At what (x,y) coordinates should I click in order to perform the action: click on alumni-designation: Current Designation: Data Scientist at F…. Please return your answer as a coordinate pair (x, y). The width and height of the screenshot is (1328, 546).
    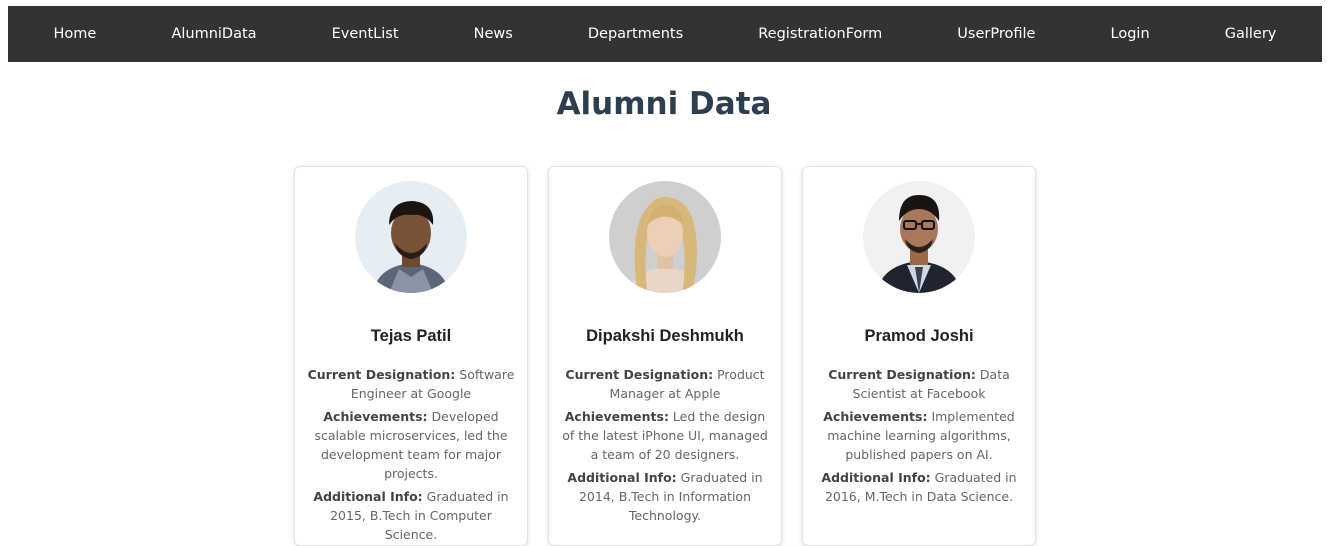
    Looking at the image, I should click on (919, 384).